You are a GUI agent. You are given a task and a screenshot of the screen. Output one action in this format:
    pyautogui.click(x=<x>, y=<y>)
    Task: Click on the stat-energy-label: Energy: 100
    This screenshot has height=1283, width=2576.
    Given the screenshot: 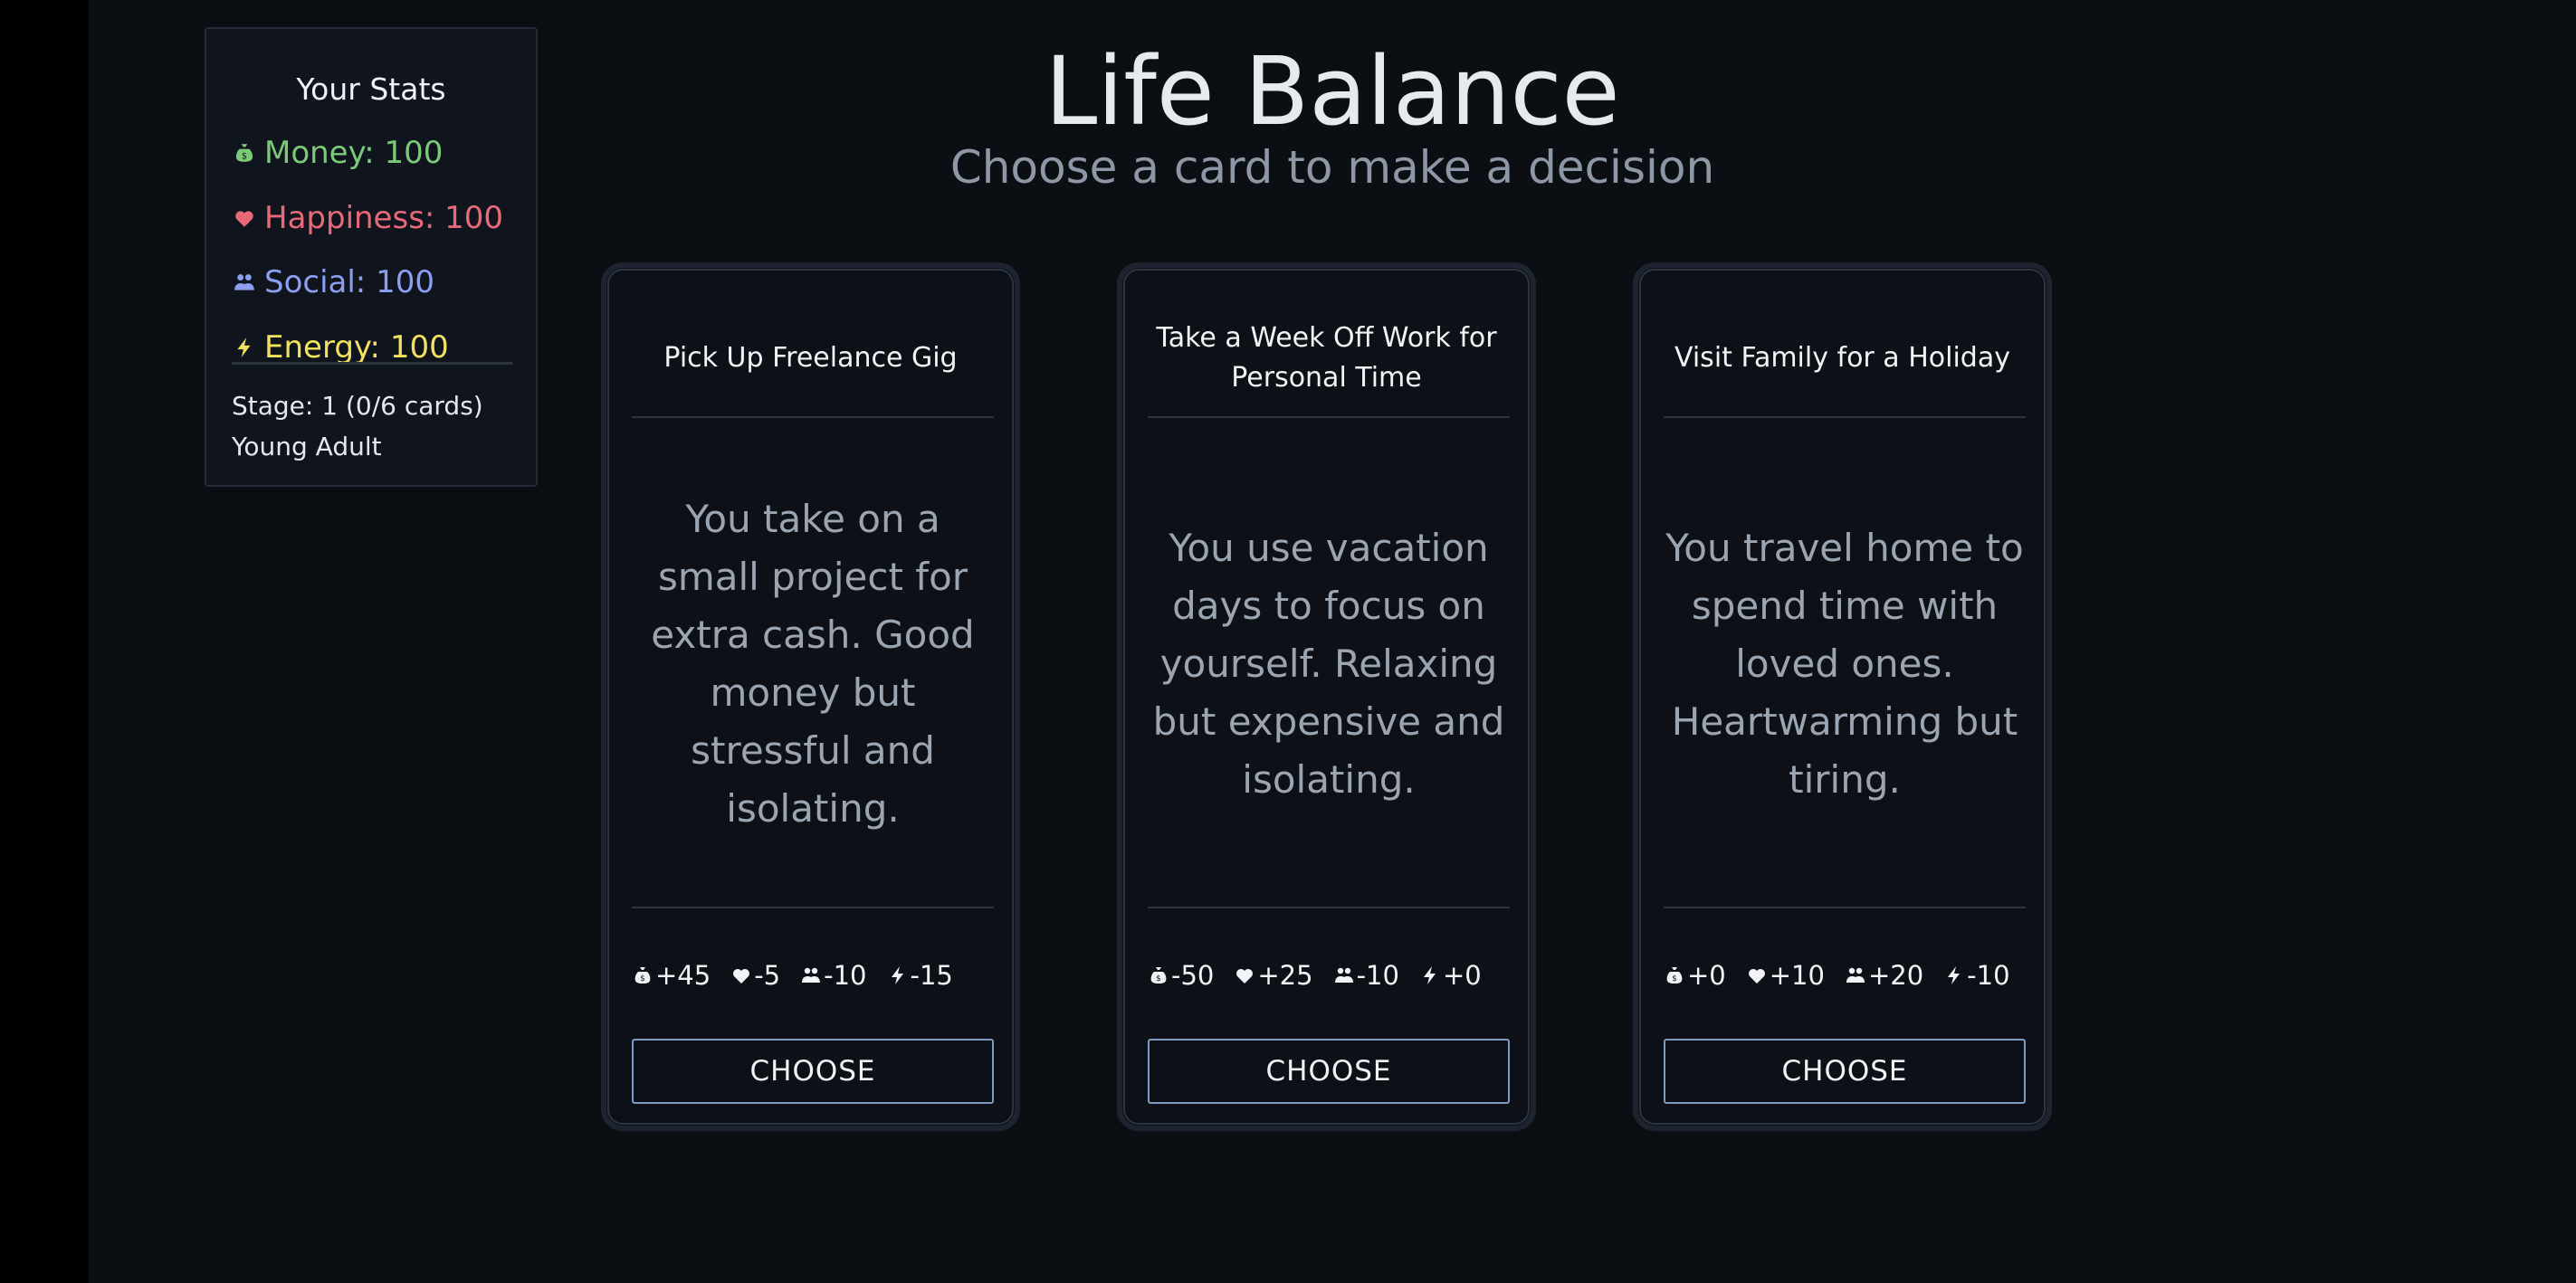 What is the action you would take?
    pyautogui.click(x=356, y=347)
    